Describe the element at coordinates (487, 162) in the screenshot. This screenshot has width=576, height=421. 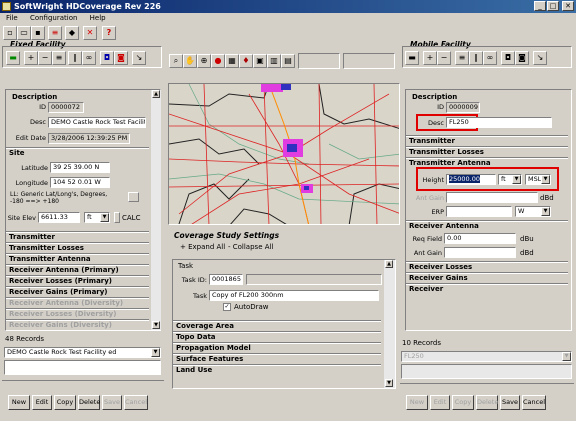
I see `mobile-section-transmitter-antenna: Transmitter Antenna` at that location.